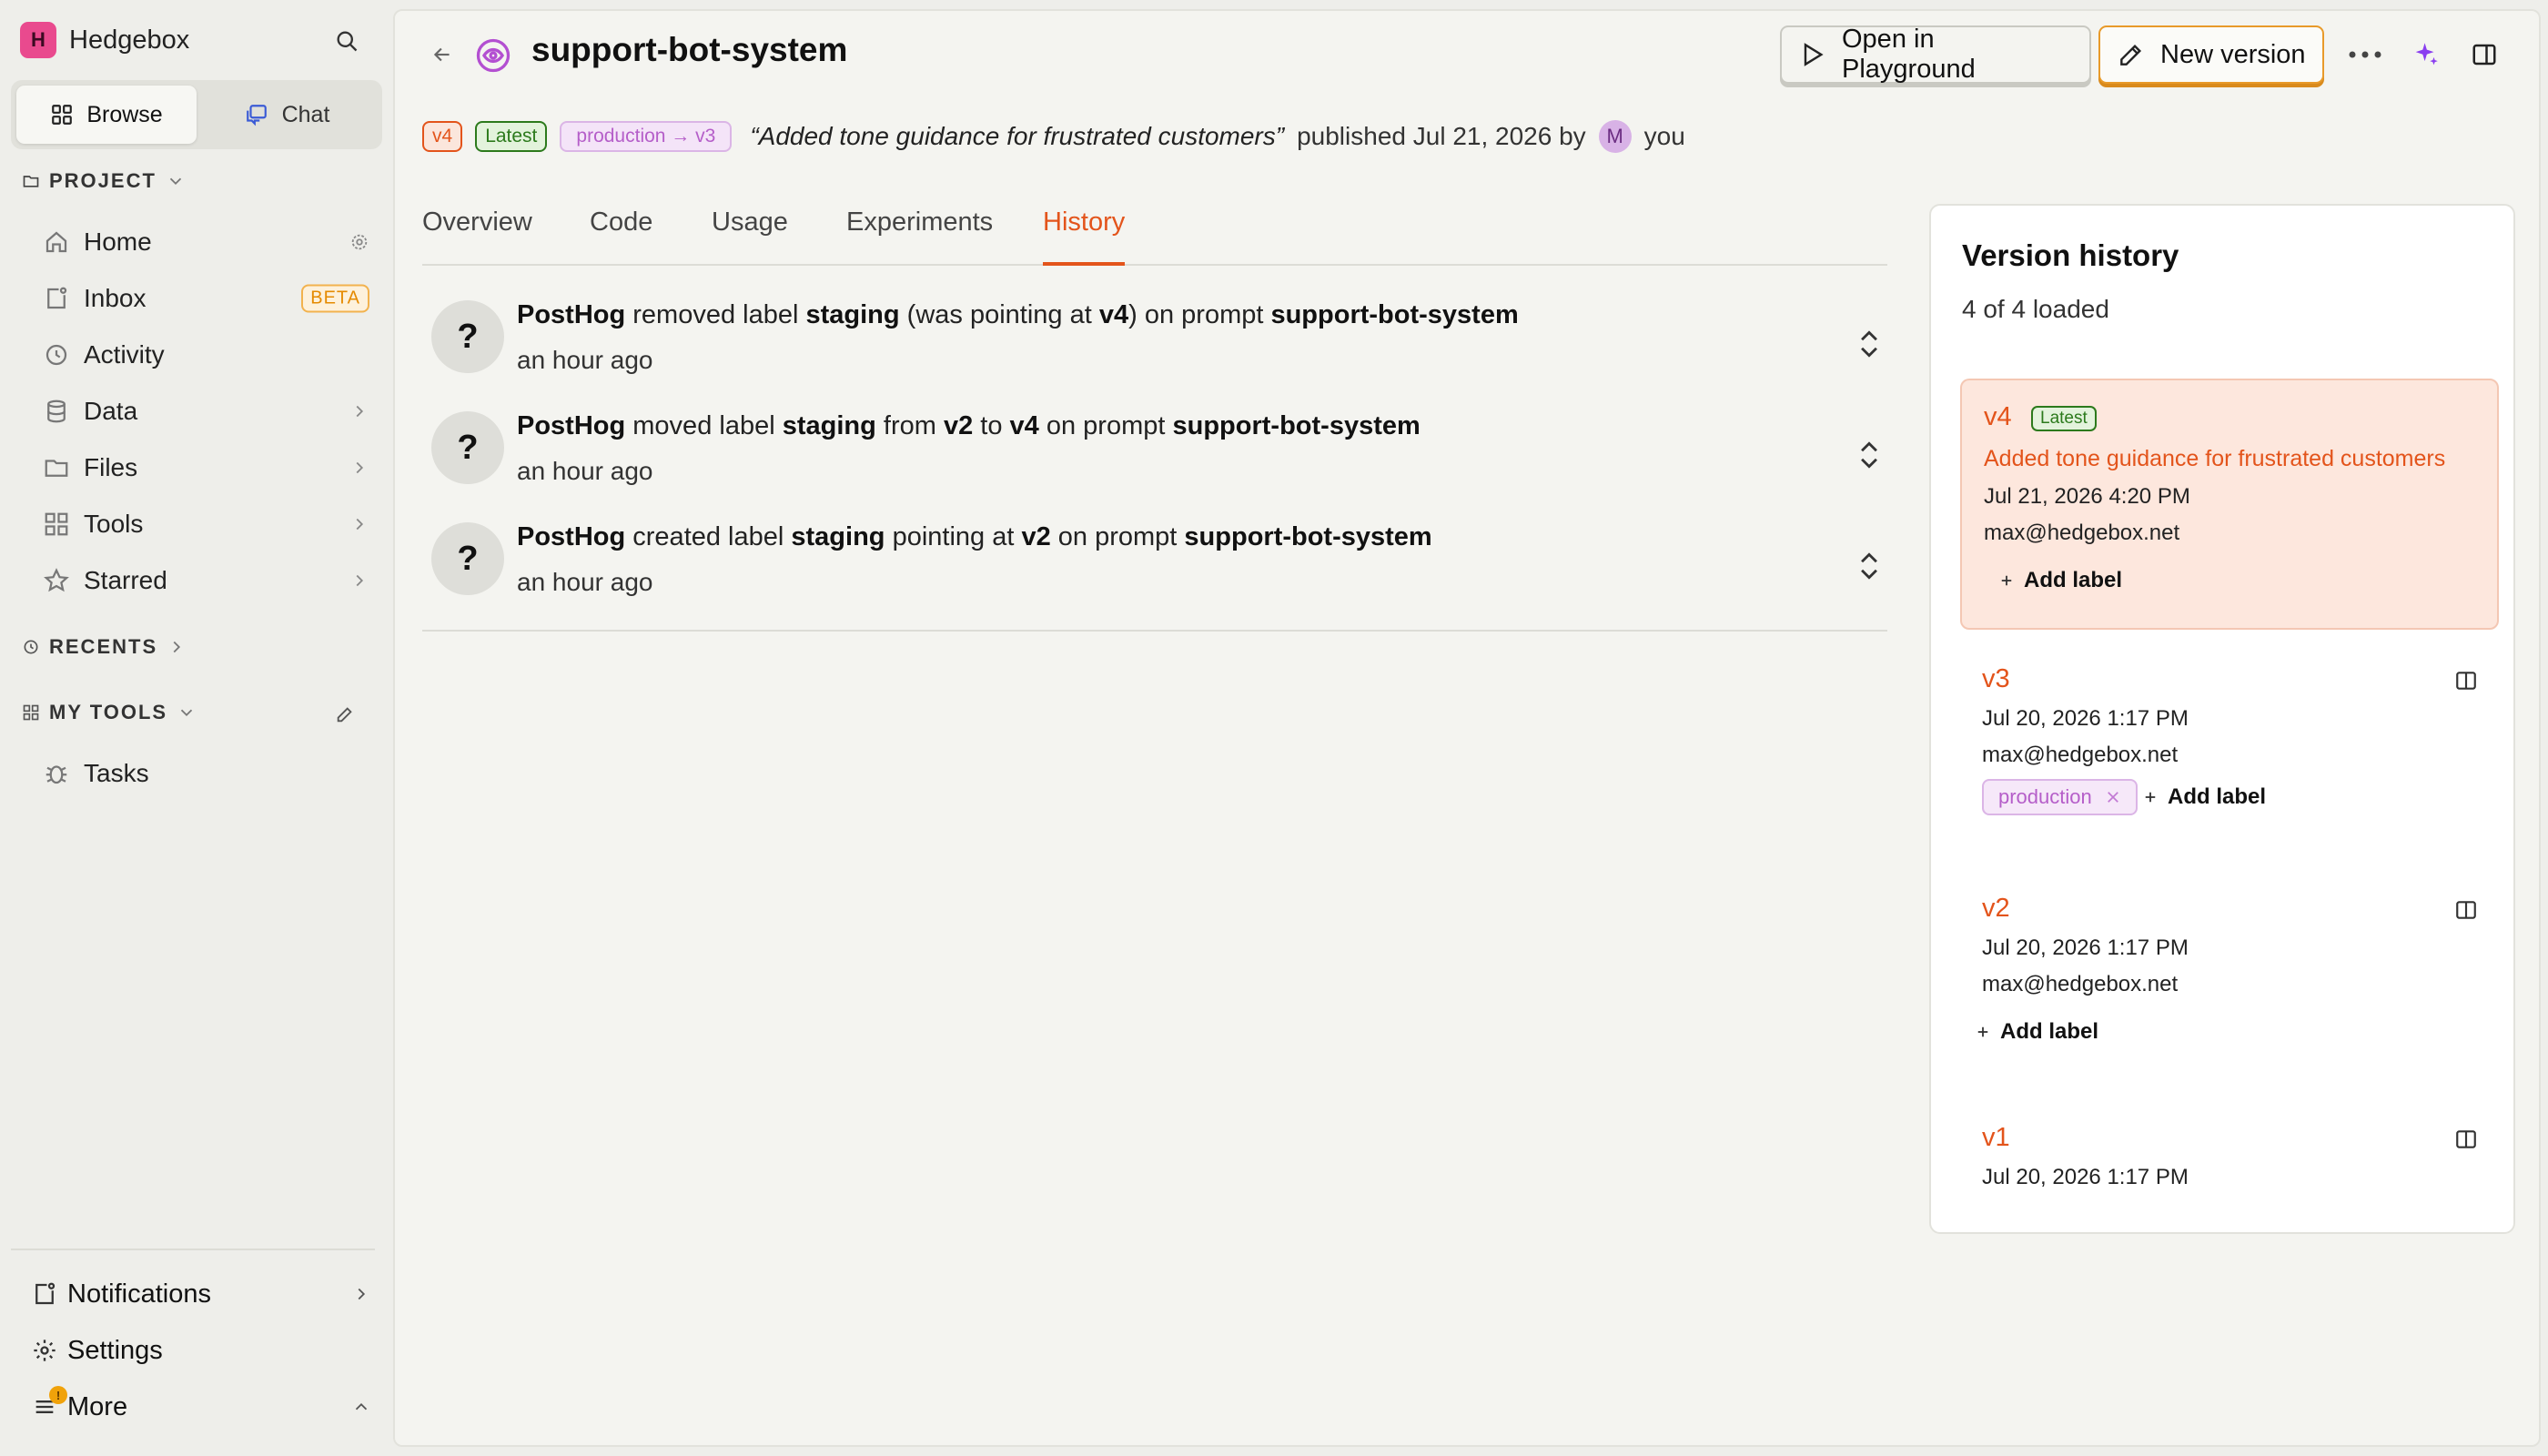 Image resolution: width=2548 pixels, height=1456 pixels. I want to click on latest-tag: Latest, so click(2064, 419).